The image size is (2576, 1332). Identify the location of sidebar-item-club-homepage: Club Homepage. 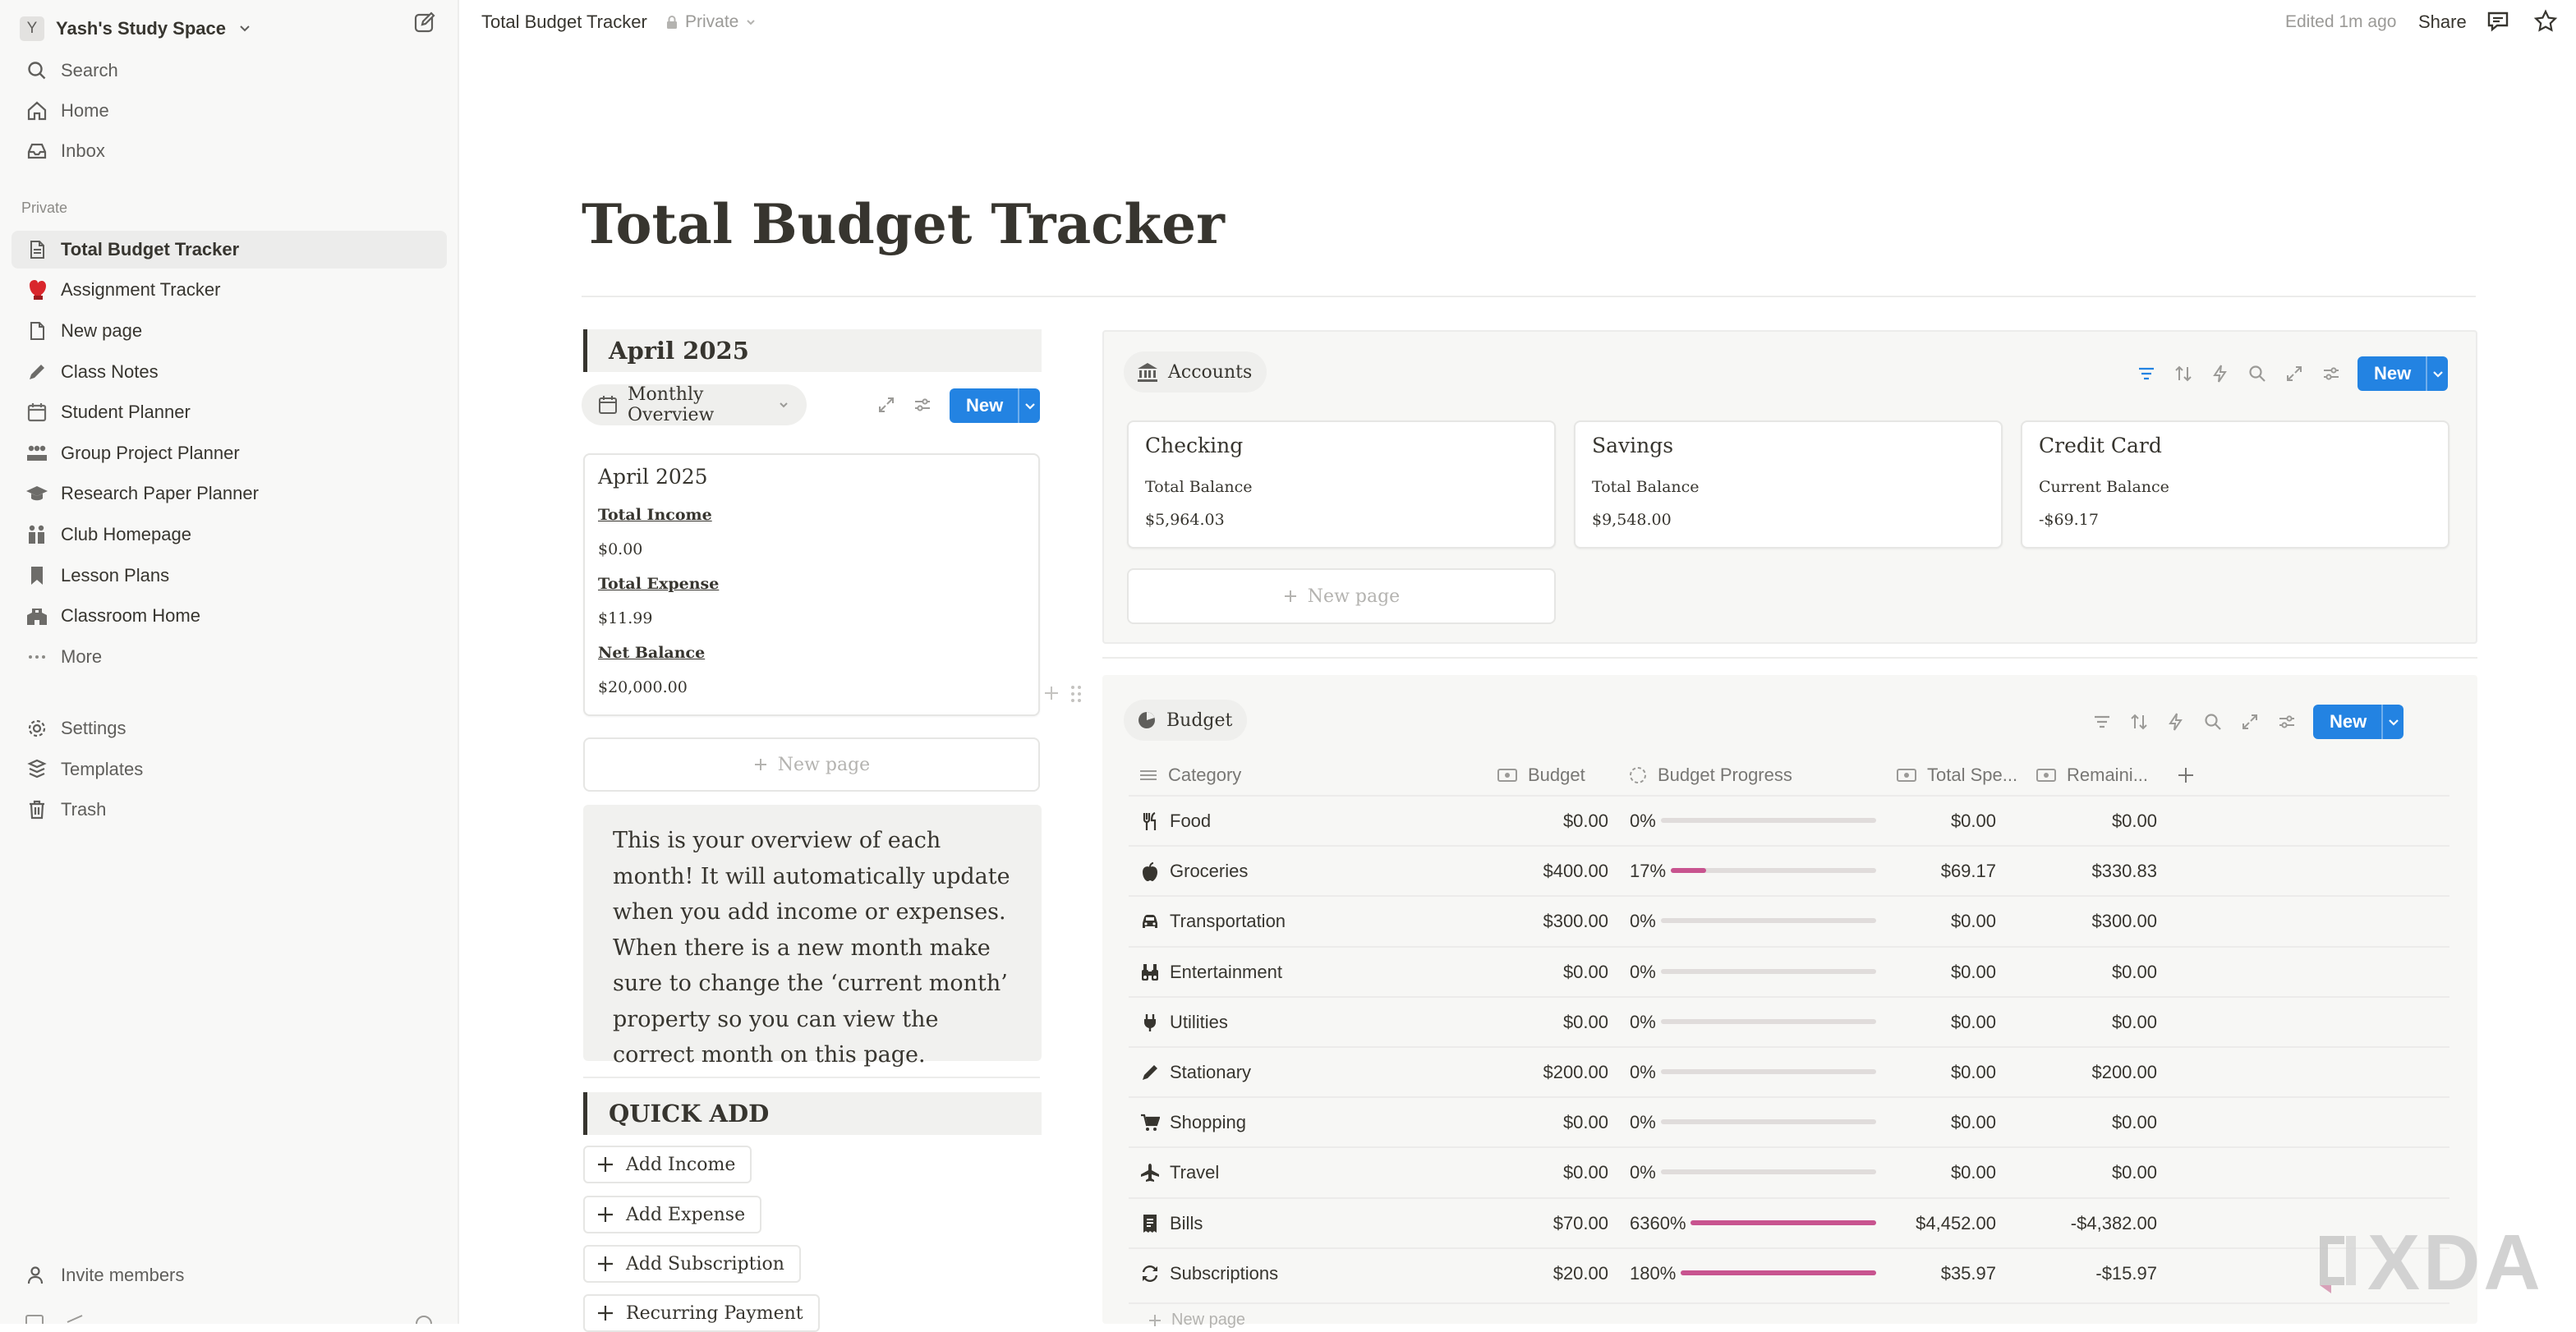
(230, 534).